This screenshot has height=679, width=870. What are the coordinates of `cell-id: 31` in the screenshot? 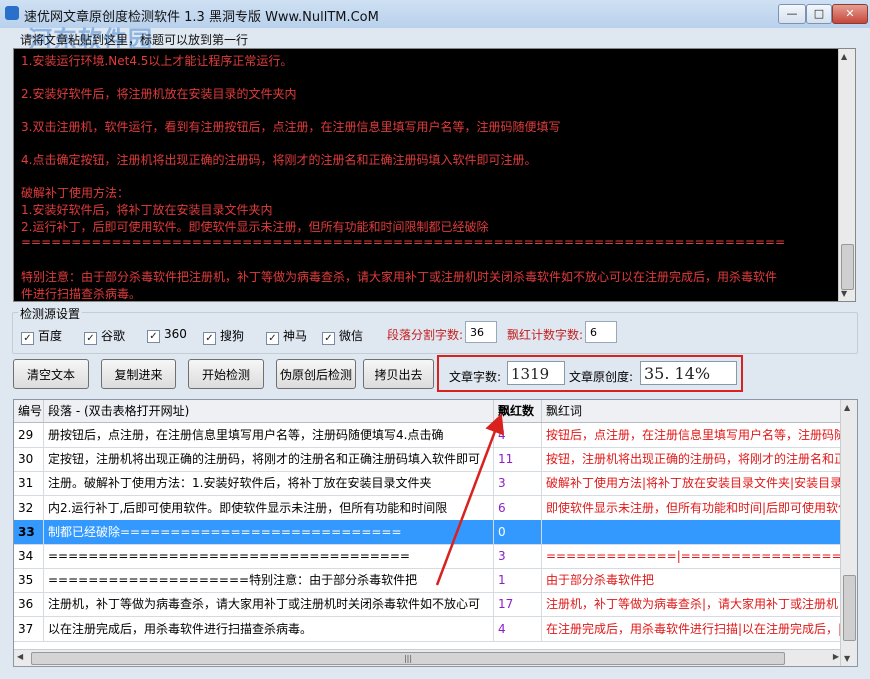 It's located at (29, 483).